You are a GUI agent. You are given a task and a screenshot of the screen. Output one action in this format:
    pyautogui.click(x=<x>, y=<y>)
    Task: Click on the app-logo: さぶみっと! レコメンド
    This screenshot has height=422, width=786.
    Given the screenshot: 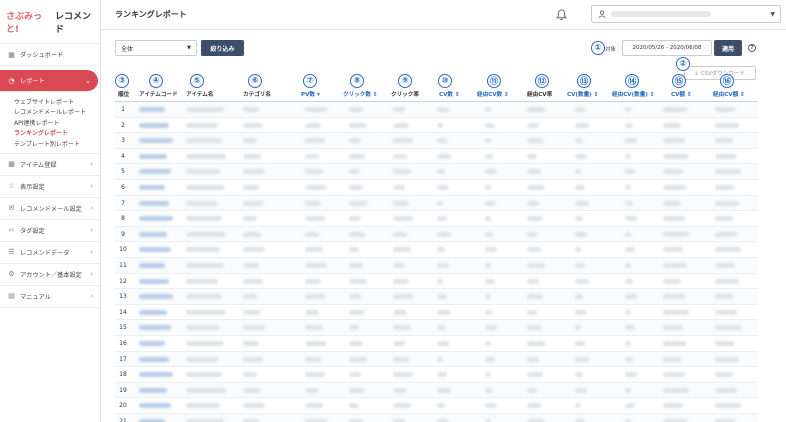 What is the action you would take?
    pyautogui.click(x=50, y=22)
    